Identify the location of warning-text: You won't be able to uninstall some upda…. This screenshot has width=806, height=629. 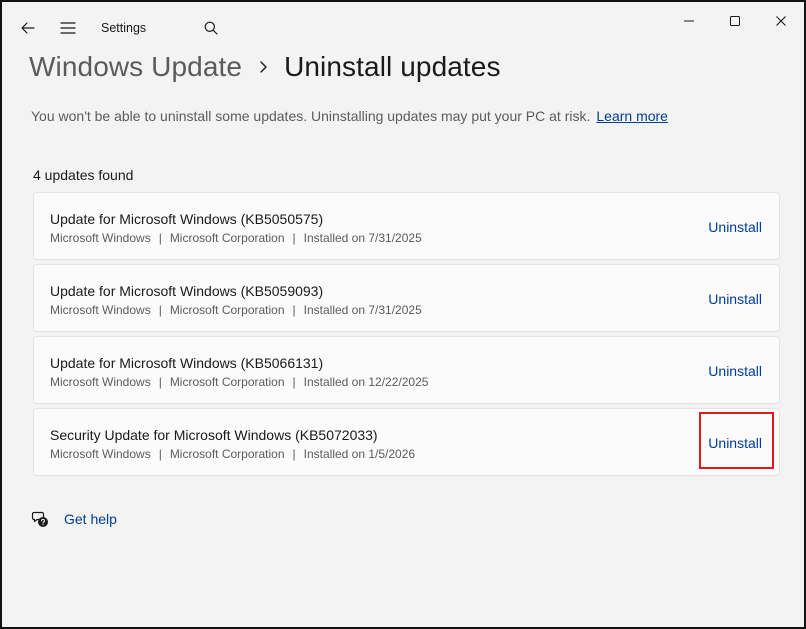
(311, 116).